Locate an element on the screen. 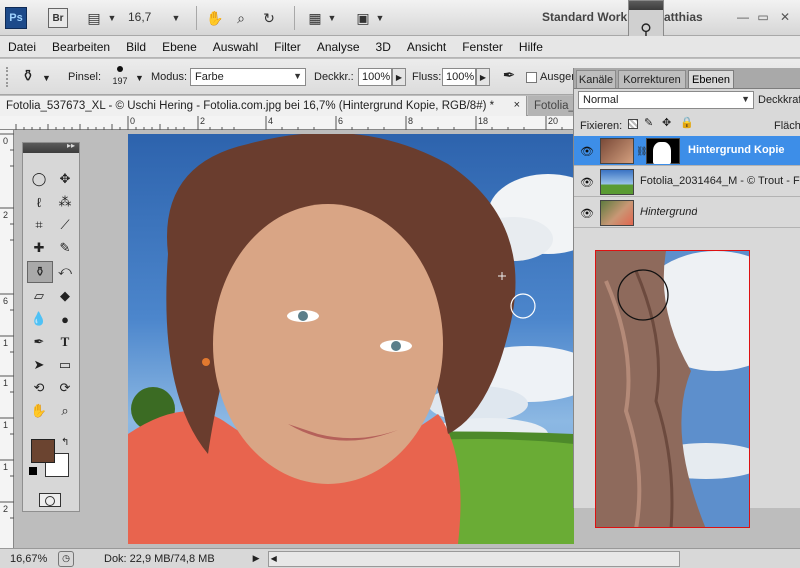 The width and height of the screenshot is (800, 568). blend-mode-select: Normal ▼ is located at coordinates (666, 100).